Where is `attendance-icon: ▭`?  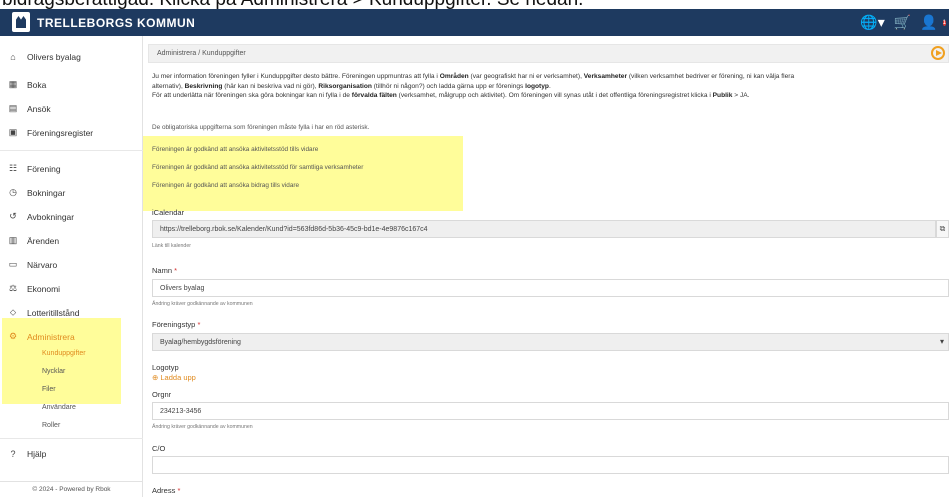
attendance-icon: ▭ is located at coordinates (13, 264).